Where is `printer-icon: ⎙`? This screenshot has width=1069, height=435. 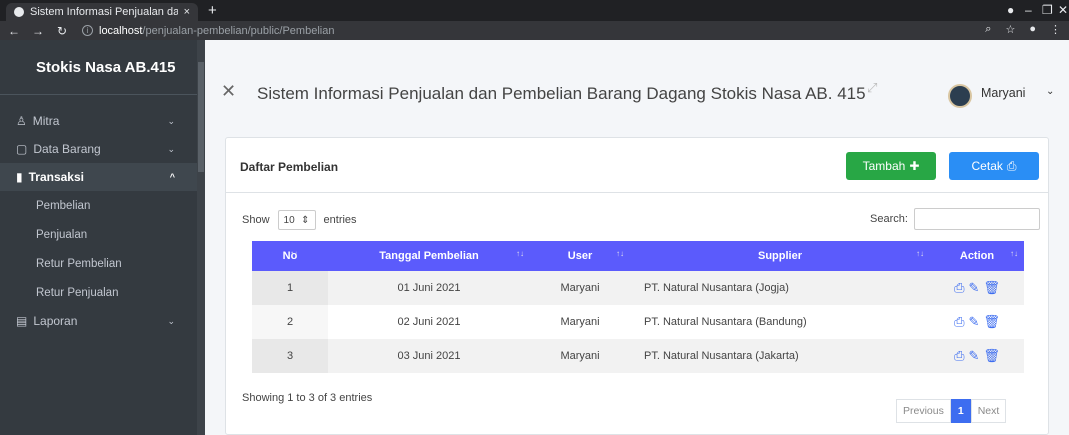
printer-icon: ⎙ is located at coordinates (1011, 165).